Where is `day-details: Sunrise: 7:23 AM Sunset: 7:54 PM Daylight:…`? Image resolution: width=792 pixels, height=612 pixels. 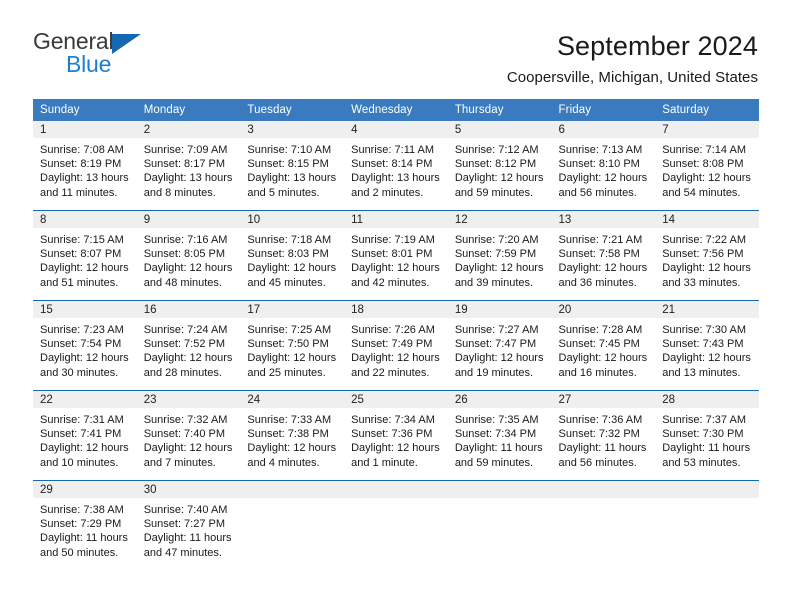
day-details: Sunrise: 7:23 AM Sunset: 7:54 PM Daylight:… is located at coordinates (85, 349).